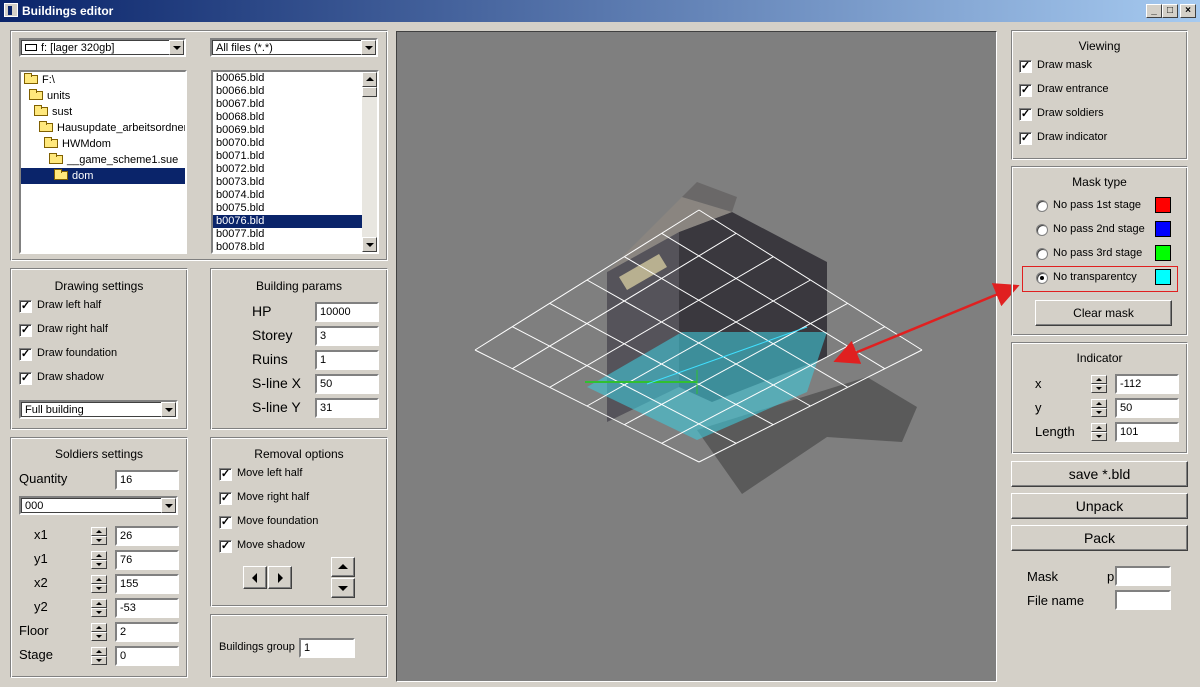 The width and height of the screenshot is (1200, 687). Describe the element at coordinates (25, 330) in the screenshot. I see `draw-right-half-checkbox: ✓` at that location.